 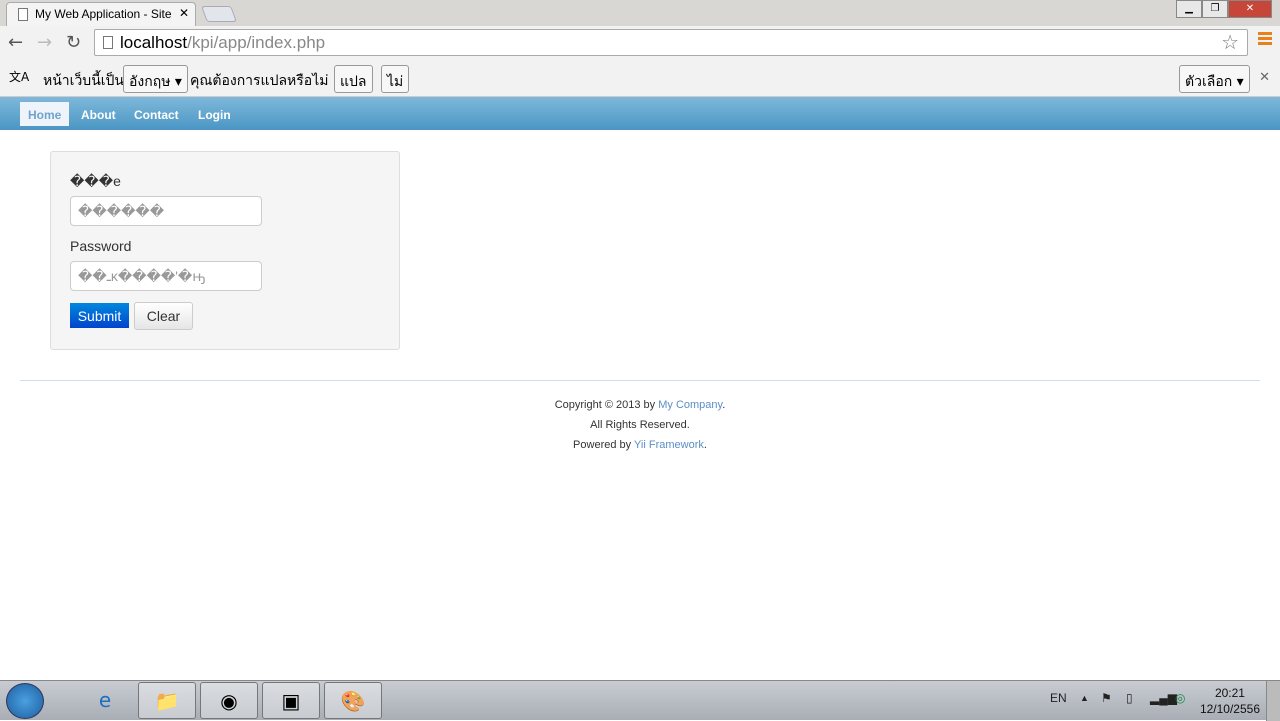 What do you see at coordinates (103, 14) in the screenshot?
I see `tab-title: My Web Application - Site` at bounding box center [103, 14].